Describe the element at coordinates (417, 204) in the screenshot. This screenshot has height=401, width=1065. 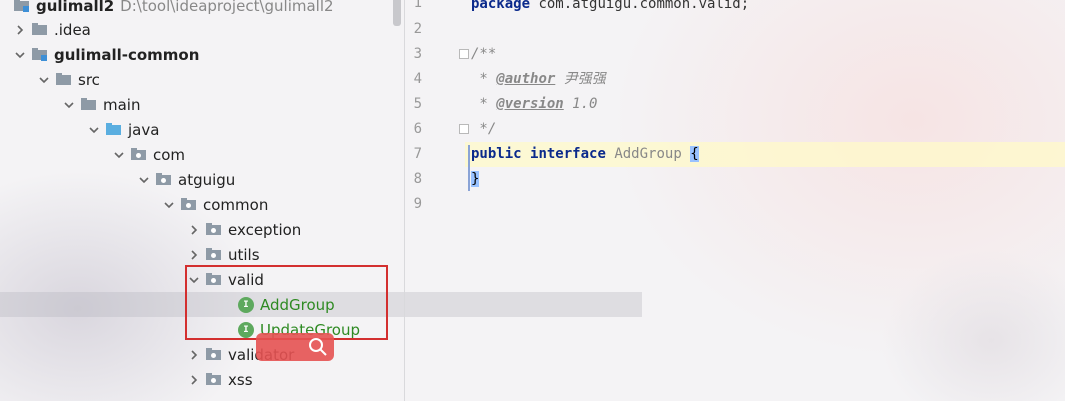
I see `line-number: 9` at that location.